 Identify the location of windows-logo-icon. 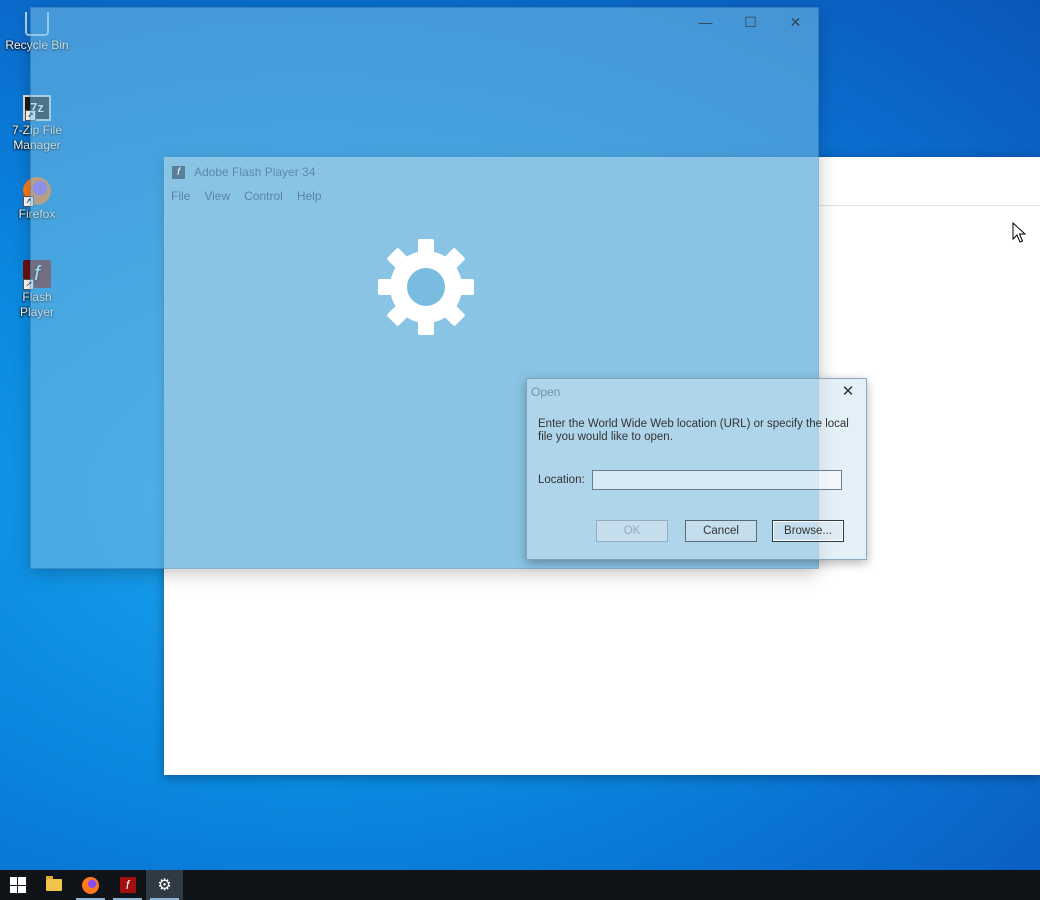
(17, 885).